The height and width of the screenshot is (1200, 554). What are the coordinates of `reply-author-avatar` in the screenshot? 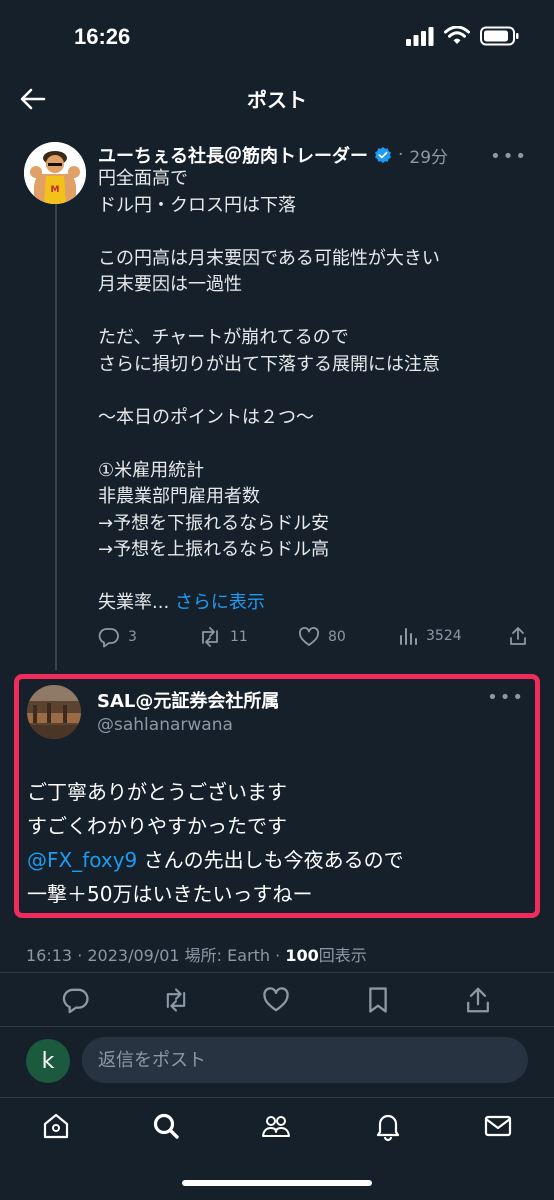 It's located at (54, 712).